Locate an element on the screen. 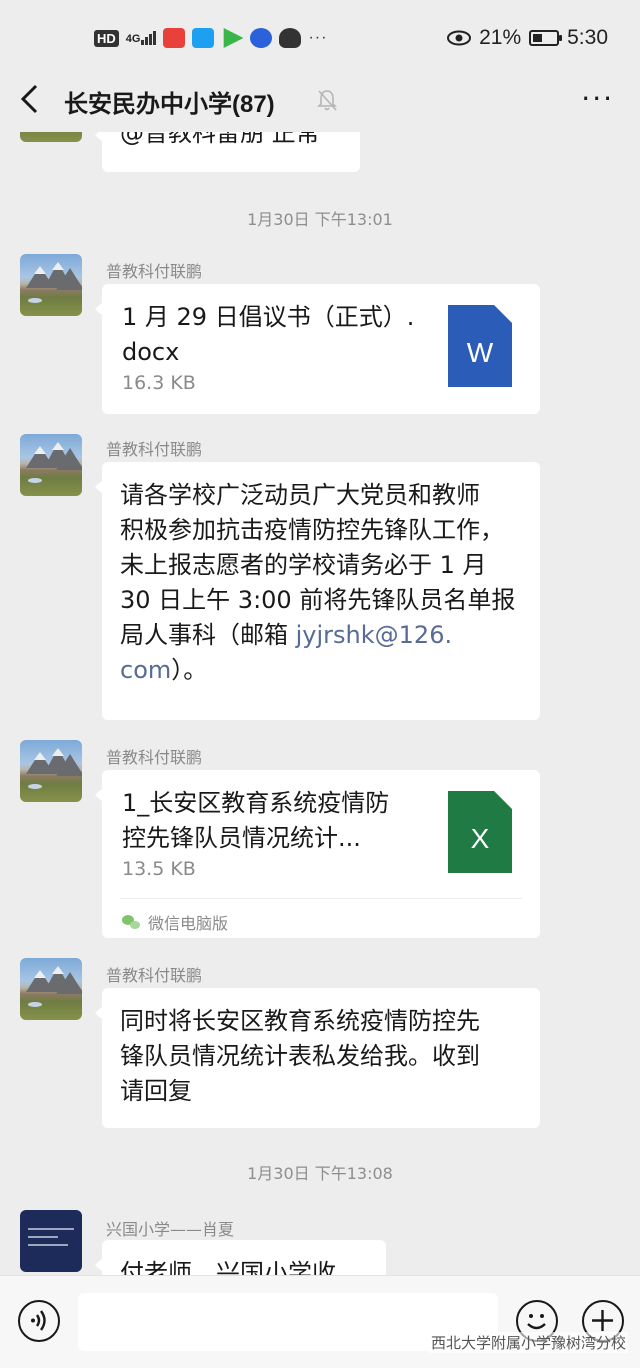 This screenshot has width=640, height=1368. qq-app-icon is located at coordinates (290, 38).